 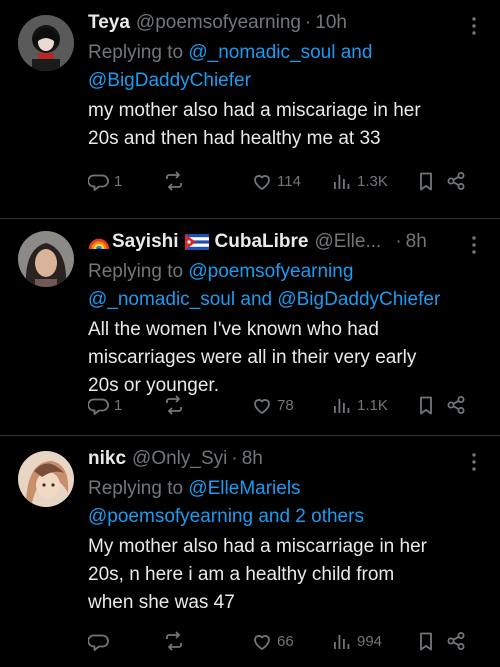 I want to click on reply-button, so click(x=125, y=641).